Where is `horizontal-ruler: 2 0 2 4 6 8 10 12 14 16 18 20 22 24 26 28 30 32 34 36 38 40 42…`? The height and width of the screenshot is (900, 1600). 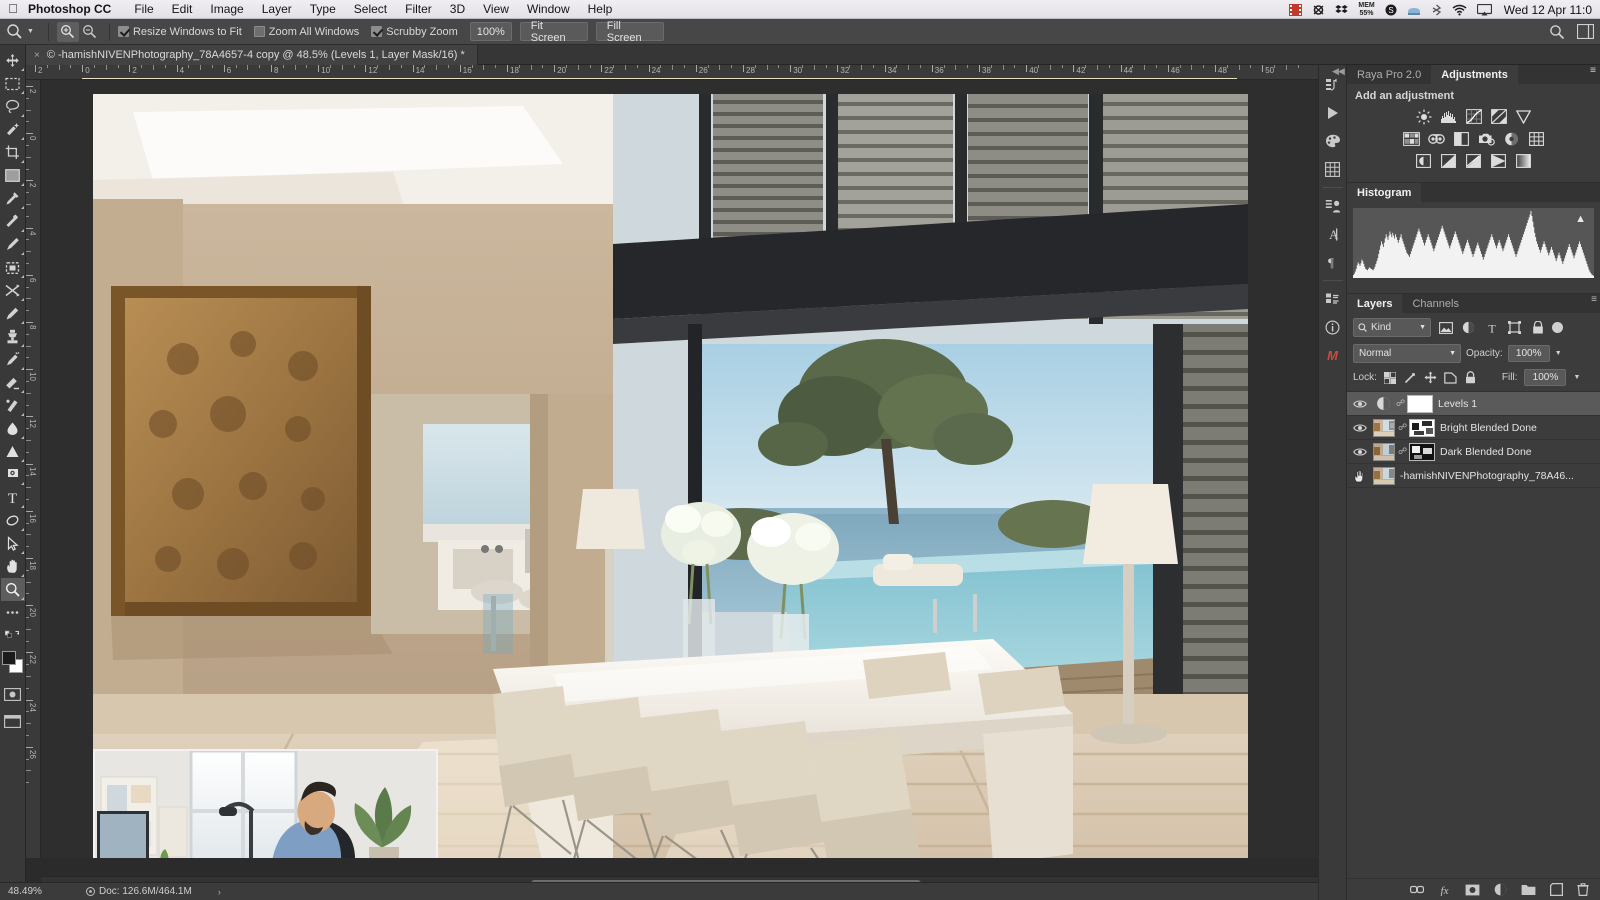 horizontal-ruler: 2 0 2 4 6 8 10 12 14 16 18 20 22 24 26 28 30 32 34 36 38 40 42… is located at coordinates (672, 72).